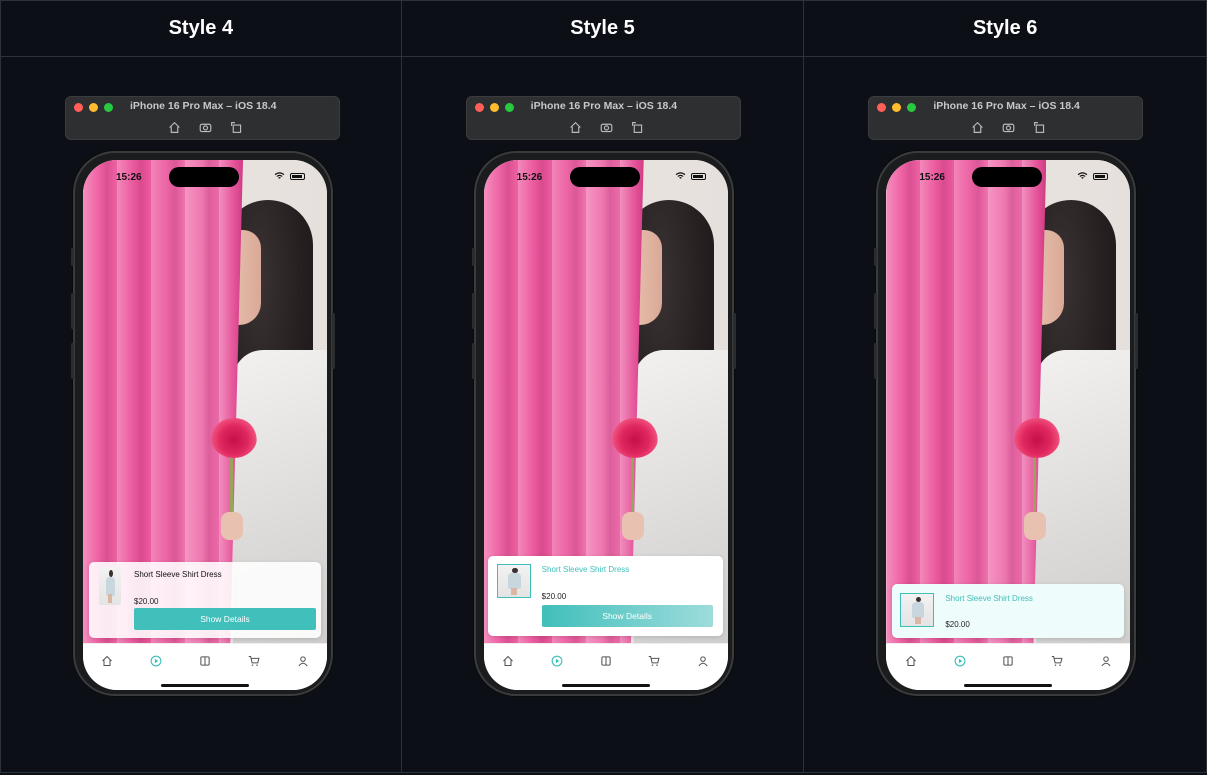 Image resolution: width=1207 pixels, height=775 pixels. What do you see at coordinates (201, 29) in the screenshot?
I see `column-title: Style 4` at bounding box center [201, 29].